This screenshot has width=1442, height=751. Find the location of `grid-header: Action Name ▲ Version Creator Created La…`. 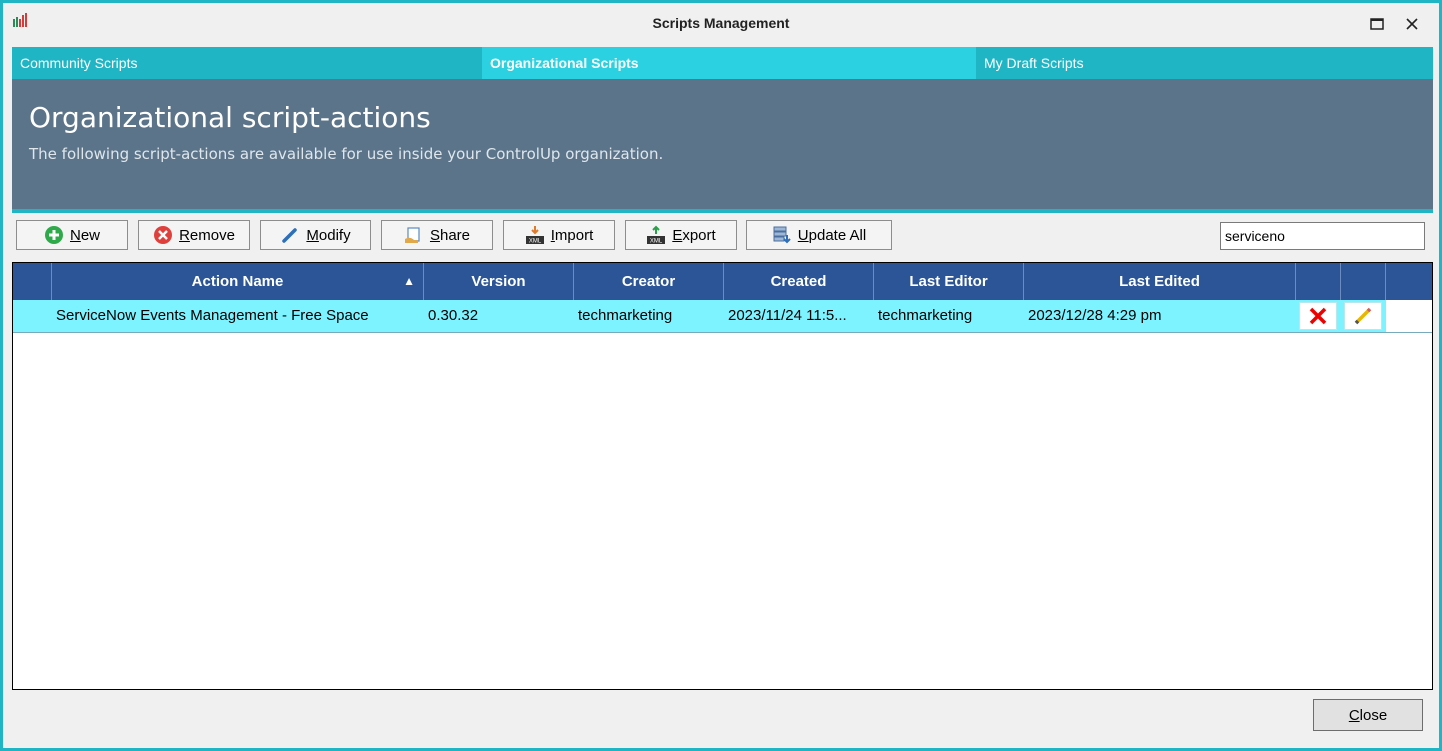

grid-header: Action Name ▲ Version Creator Created La… is located at coordinates (722, 281).